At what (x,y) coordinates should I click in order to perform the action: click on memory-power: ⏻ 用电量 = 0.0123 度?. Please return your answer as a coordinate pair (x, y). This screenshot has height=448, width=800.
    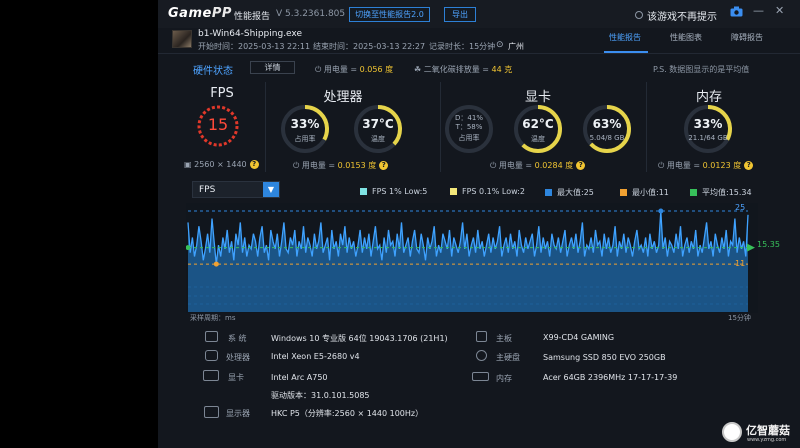
    Looking at the image, I should click on (706, 165).